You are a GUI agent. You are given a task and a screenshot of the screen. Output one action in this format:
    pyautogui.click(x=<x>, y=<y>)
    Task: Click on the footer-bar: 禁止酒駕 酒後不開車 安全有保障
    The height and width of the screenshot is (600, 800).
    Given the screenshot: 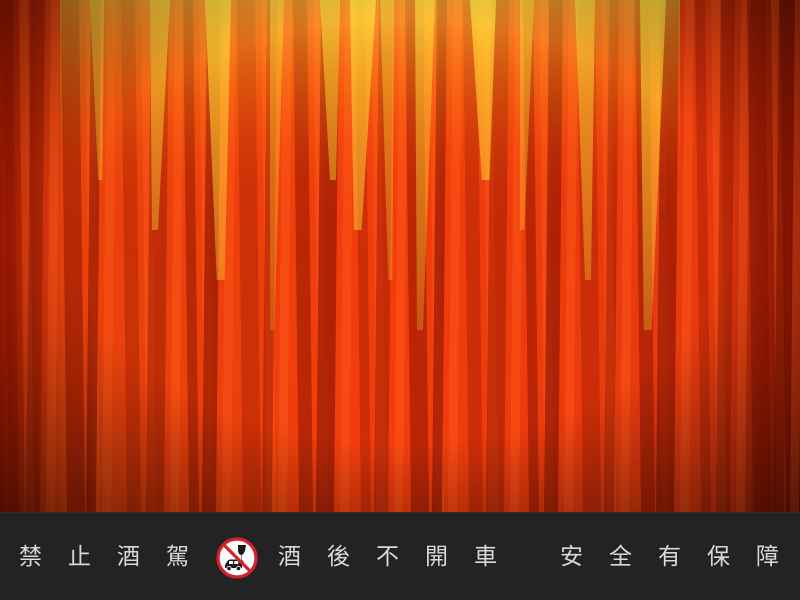 What is the action you would take?
    pyautogui.click(x=400, y=556)
    